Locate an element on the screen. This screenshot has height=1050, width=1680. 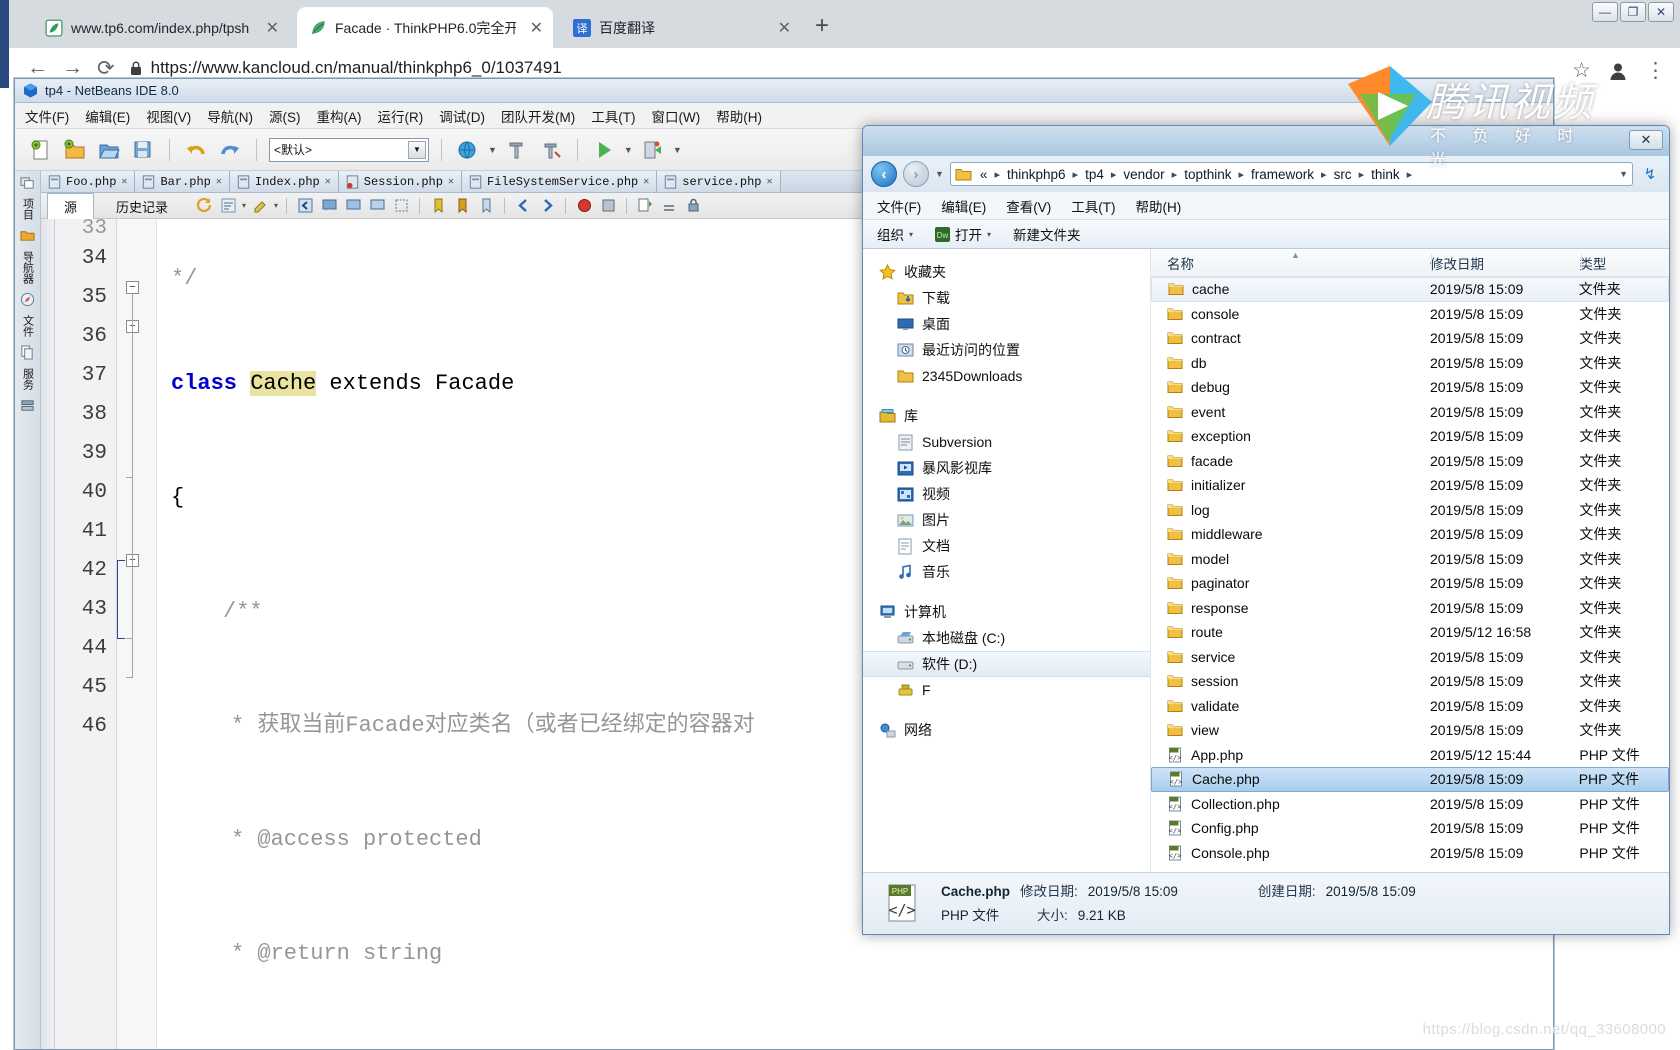
nav-item-subversion: Subversion is located at coordinates (1006, 442).